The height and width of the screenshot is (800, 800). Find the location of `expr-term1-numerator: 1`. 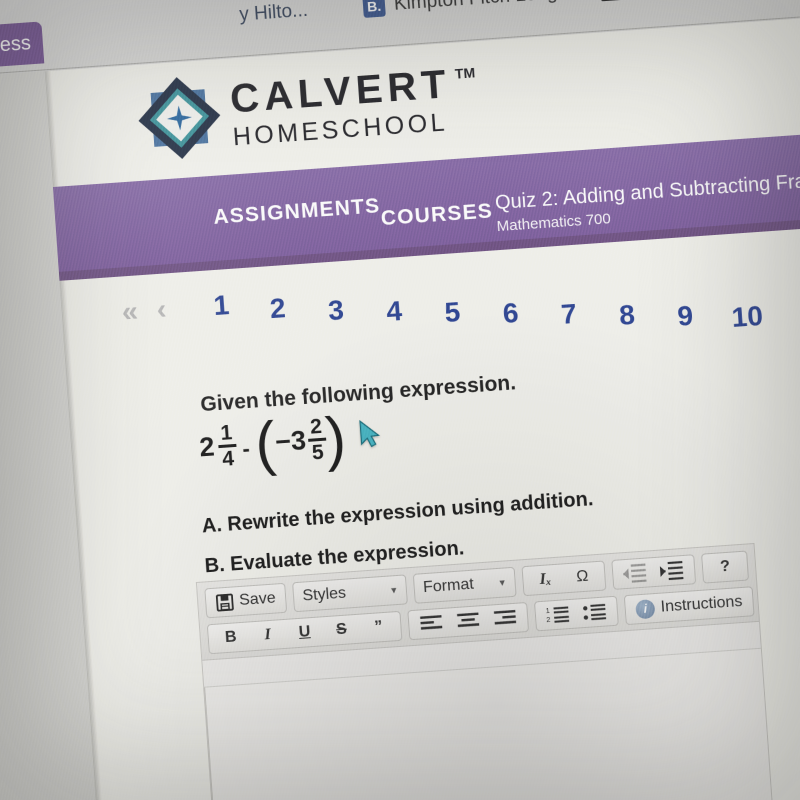

expr-term1-numerator: 1 is located at coordinates (226, 433).